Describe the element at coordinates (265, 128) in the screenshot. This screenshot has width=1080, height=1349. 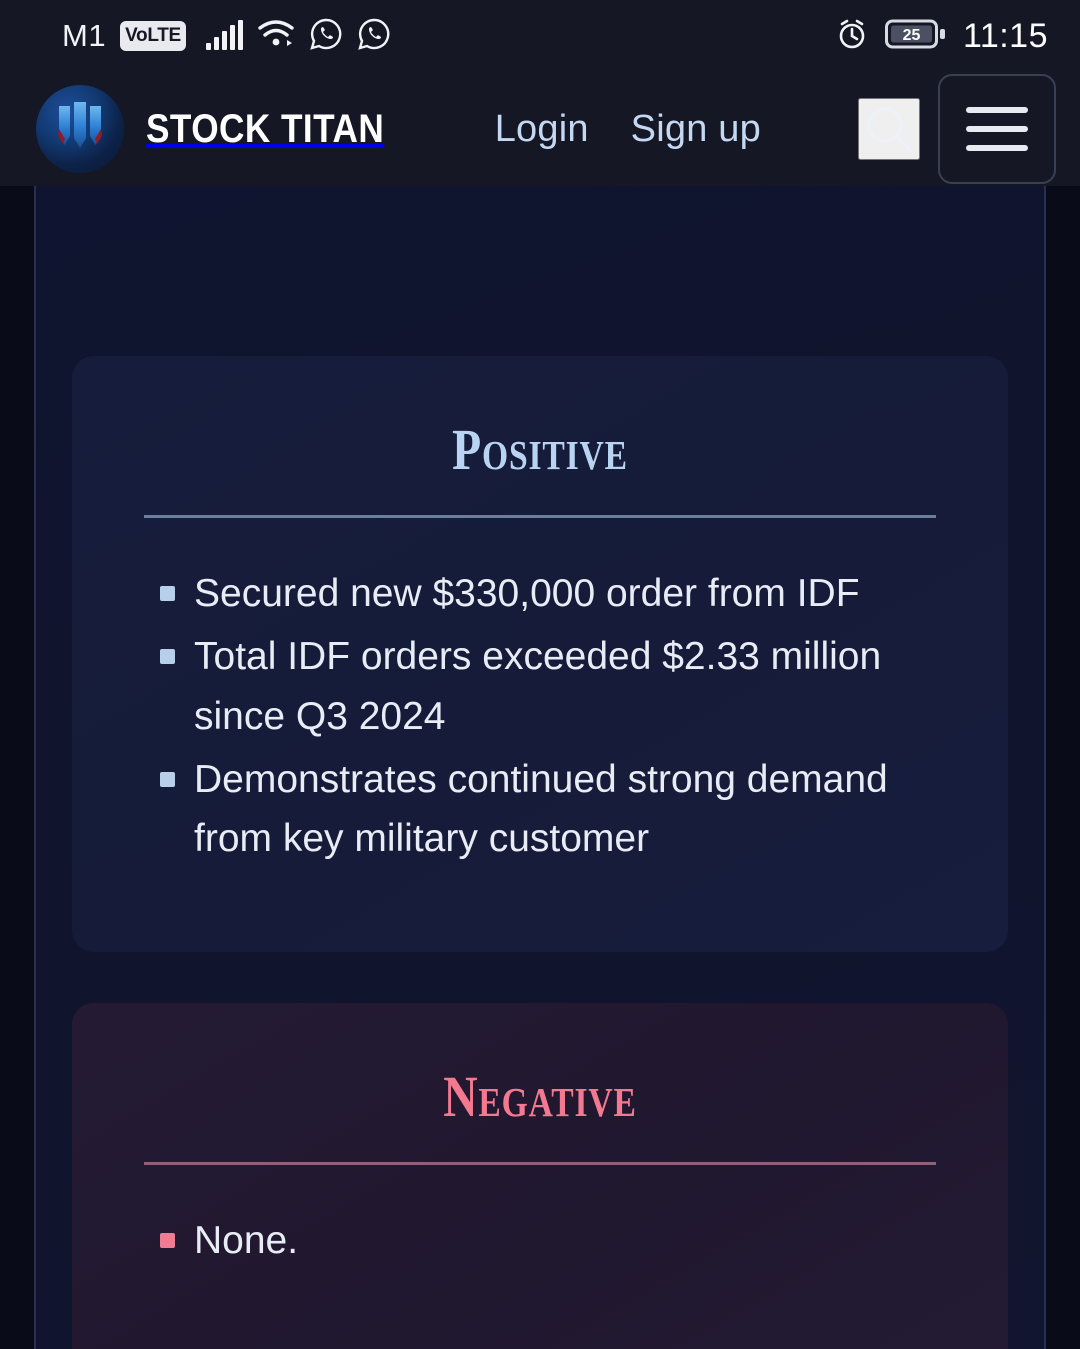
I see `brand-name: STOCK TITAN` at that location.